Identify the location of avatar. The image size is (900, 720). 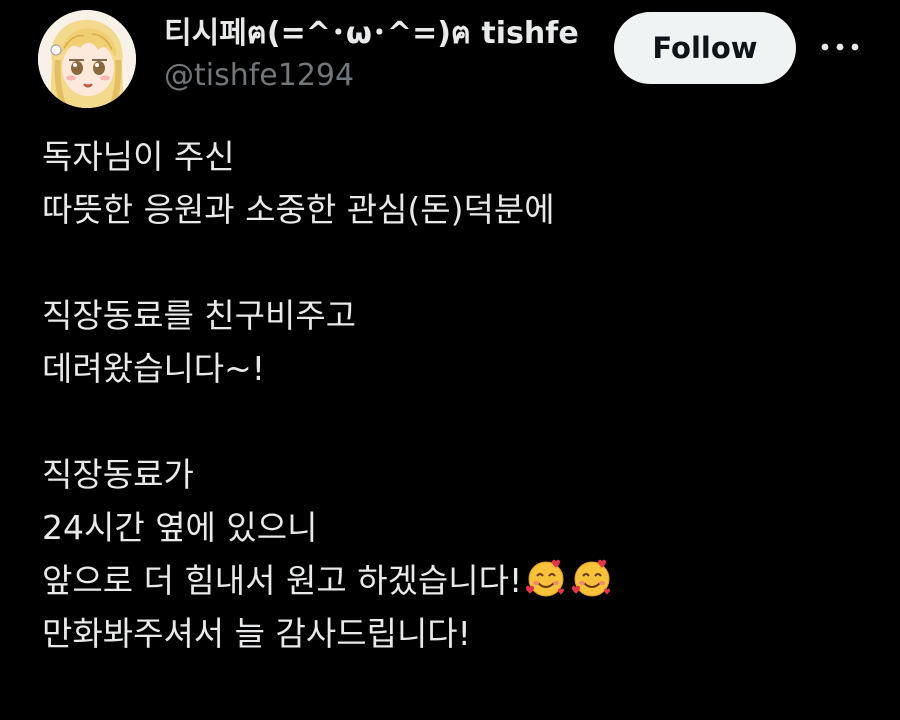
(87, 59).